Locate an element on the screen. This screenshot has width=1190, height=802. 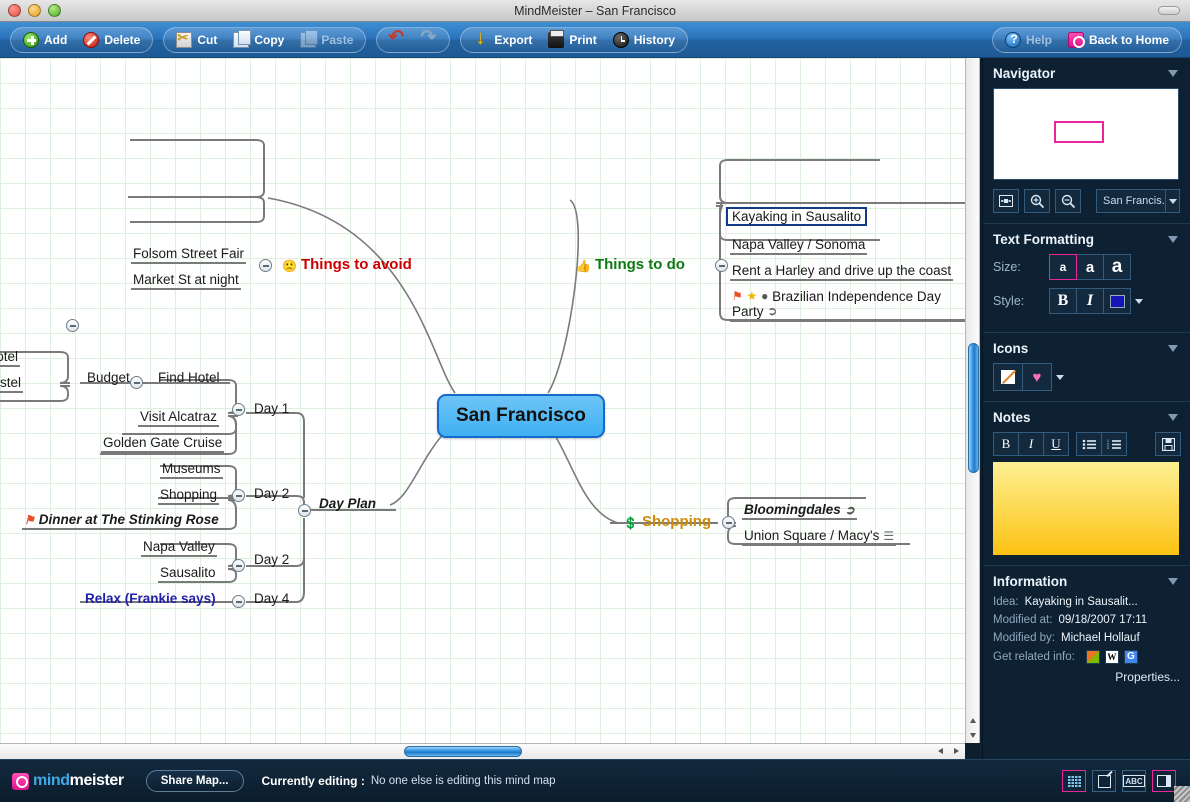
cut-button: Cut is located at coordinates (196, 40).